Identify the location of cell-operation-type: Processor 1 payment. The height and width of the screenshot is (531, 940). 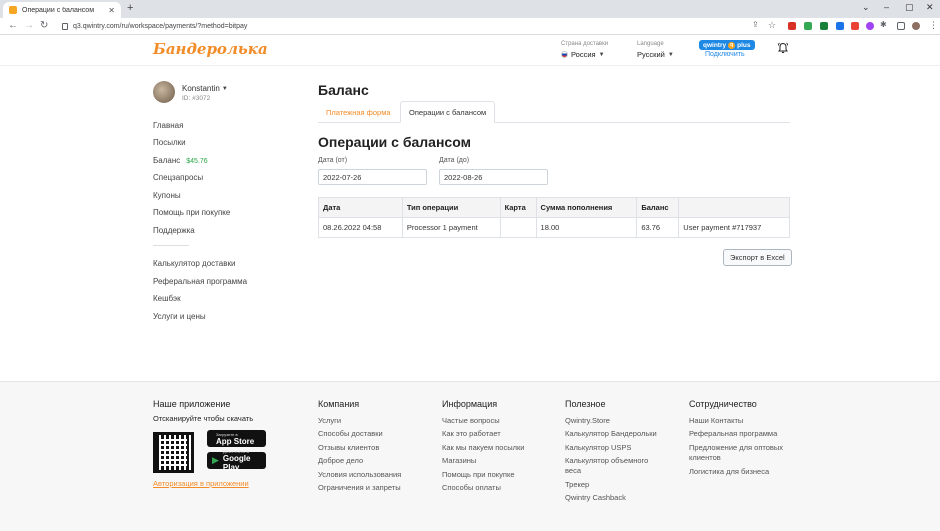
(451, 227).